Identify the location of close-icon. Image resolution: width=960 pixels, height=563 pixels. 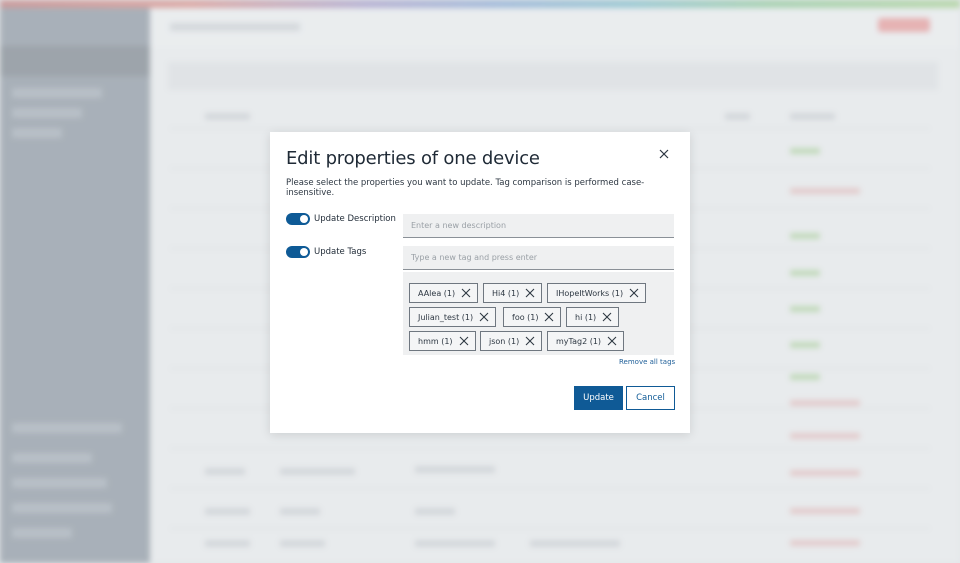
(664, 154).